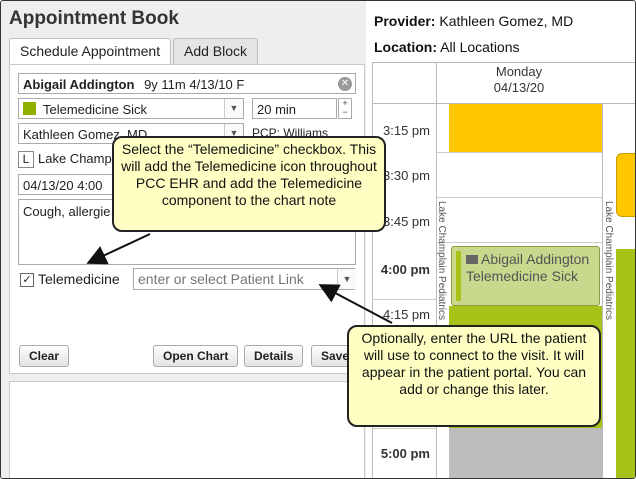 This screenshot has height=479, width=636. I want to click on appointment-type-select: Telemedicine Sick ▼, so click(131, 108).